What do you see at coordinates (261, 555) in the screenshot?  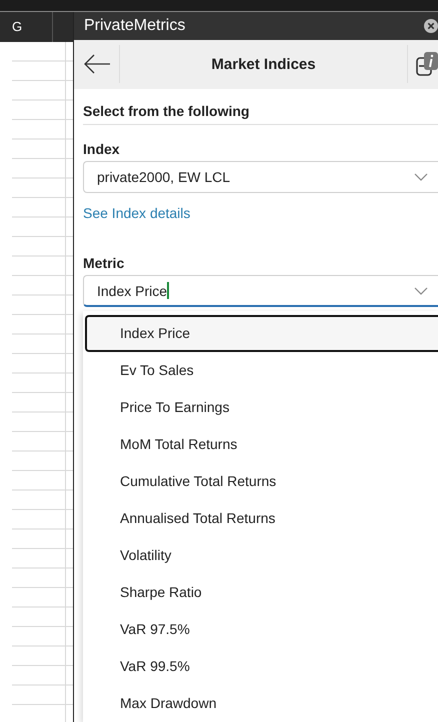 I see `dropdown-option: Volatility` at bounding box center [261, 555].